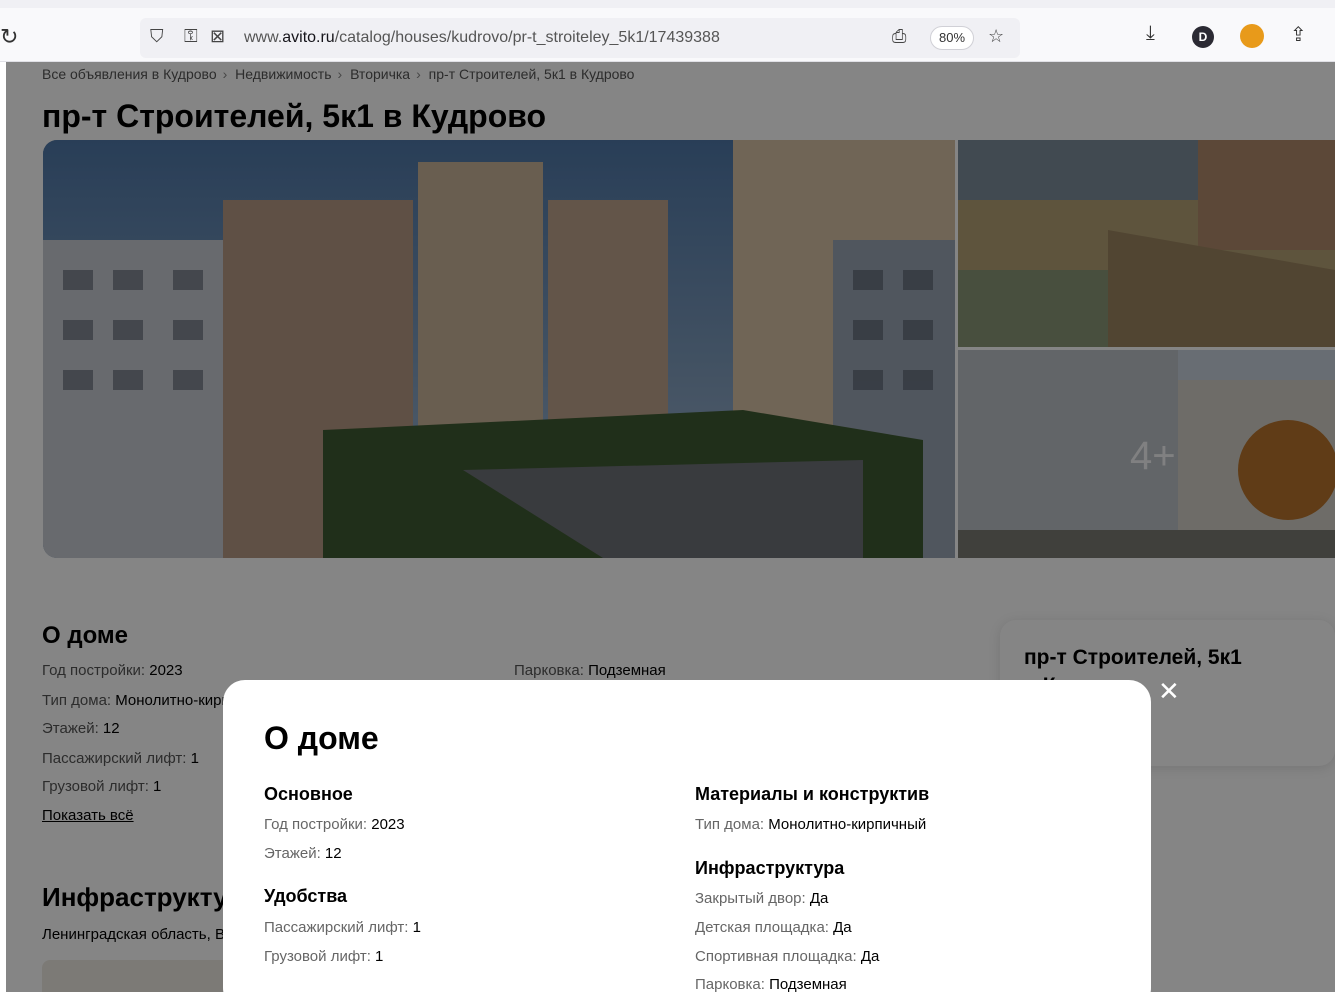 The height and width of the screenshot is (992, 1335). What do you see at coordinates (191, 36) in the screenshot?
I see `permissions-icon: ⚿` at bounding box center [191, 36].